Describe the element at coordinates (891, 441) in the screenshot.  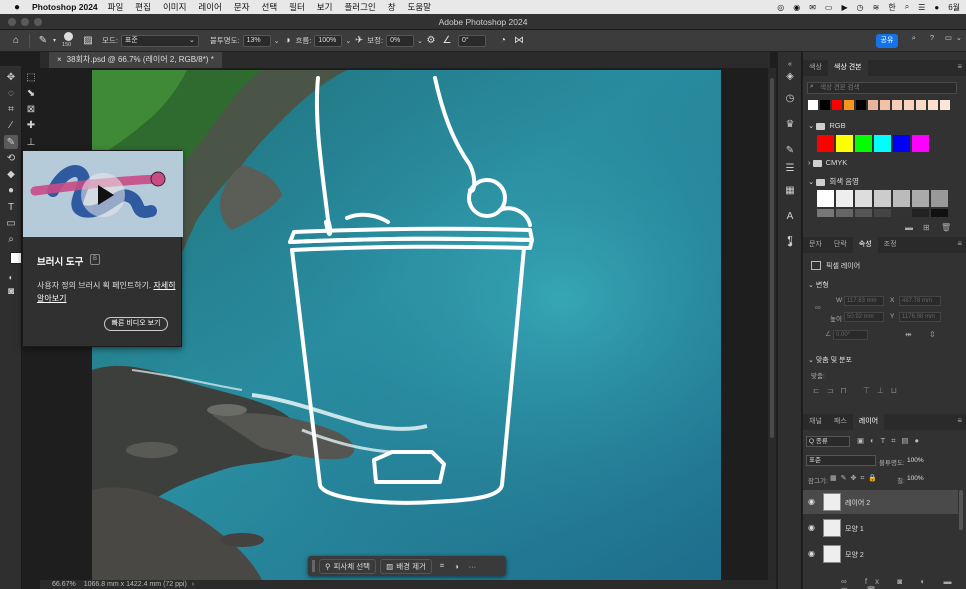
I see `layer-filter-icons: ▣◐T⌗▤●` at that location.